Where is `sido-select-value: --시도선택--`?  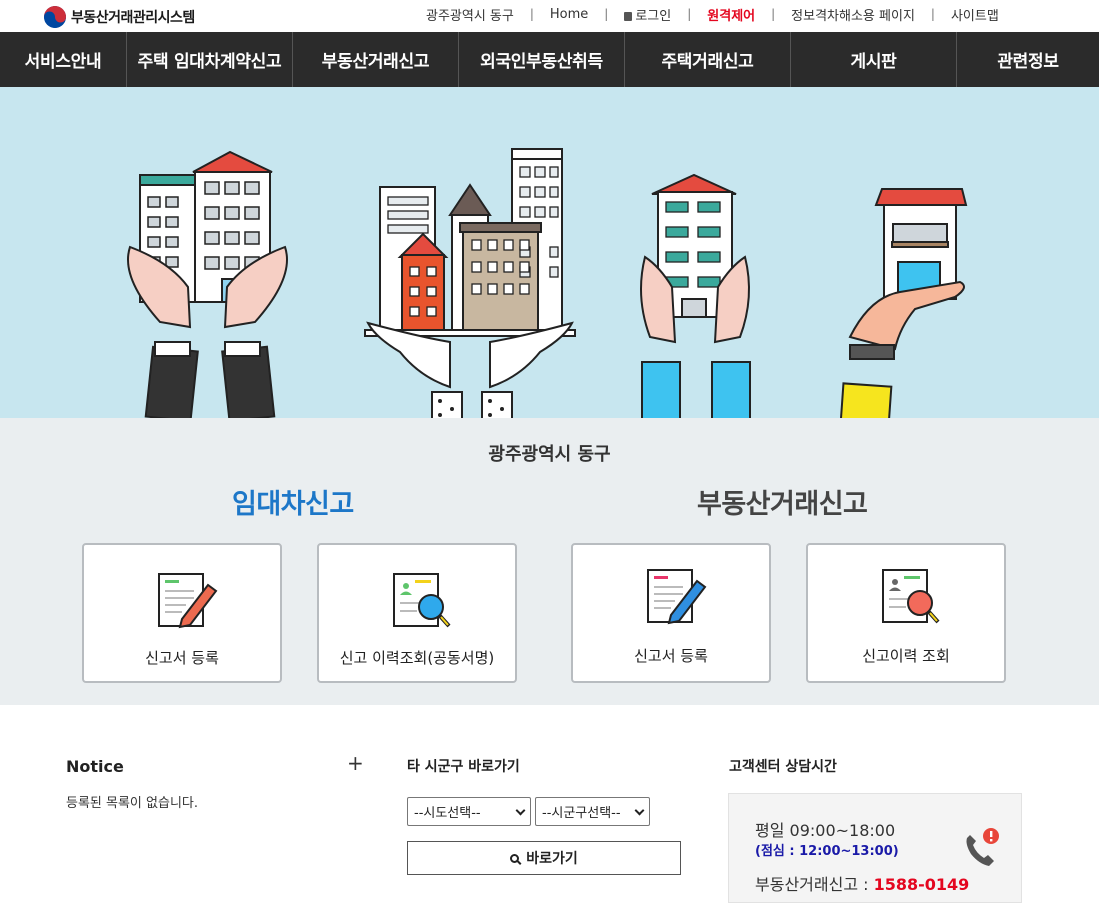 sido-select-value: --시도선택-- is located at coordinates (447, 813).